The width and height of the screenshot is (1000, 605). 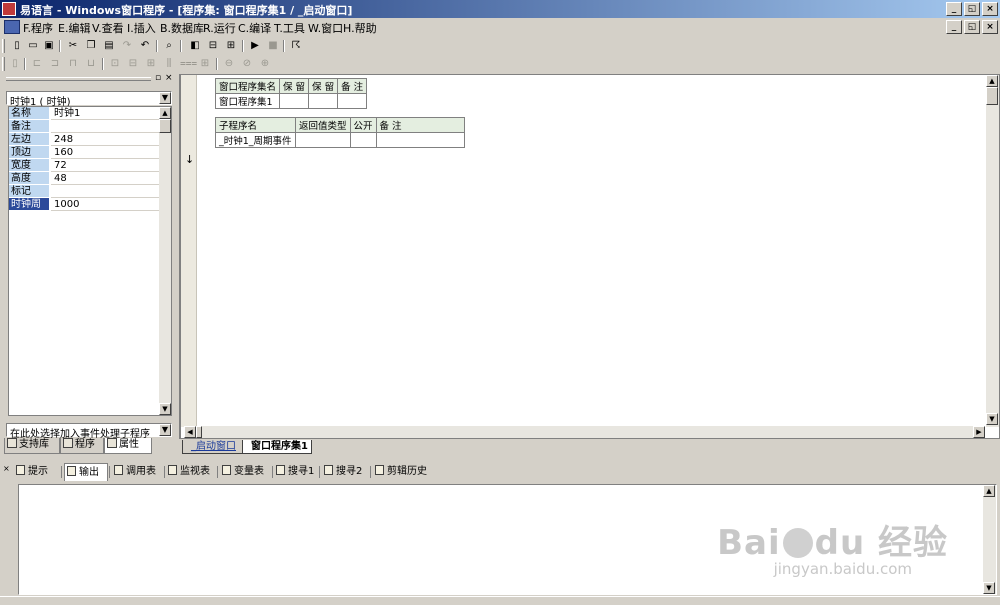 I want to click on property-scrollbar: ▲ ▼, so click(x=165, y=261).